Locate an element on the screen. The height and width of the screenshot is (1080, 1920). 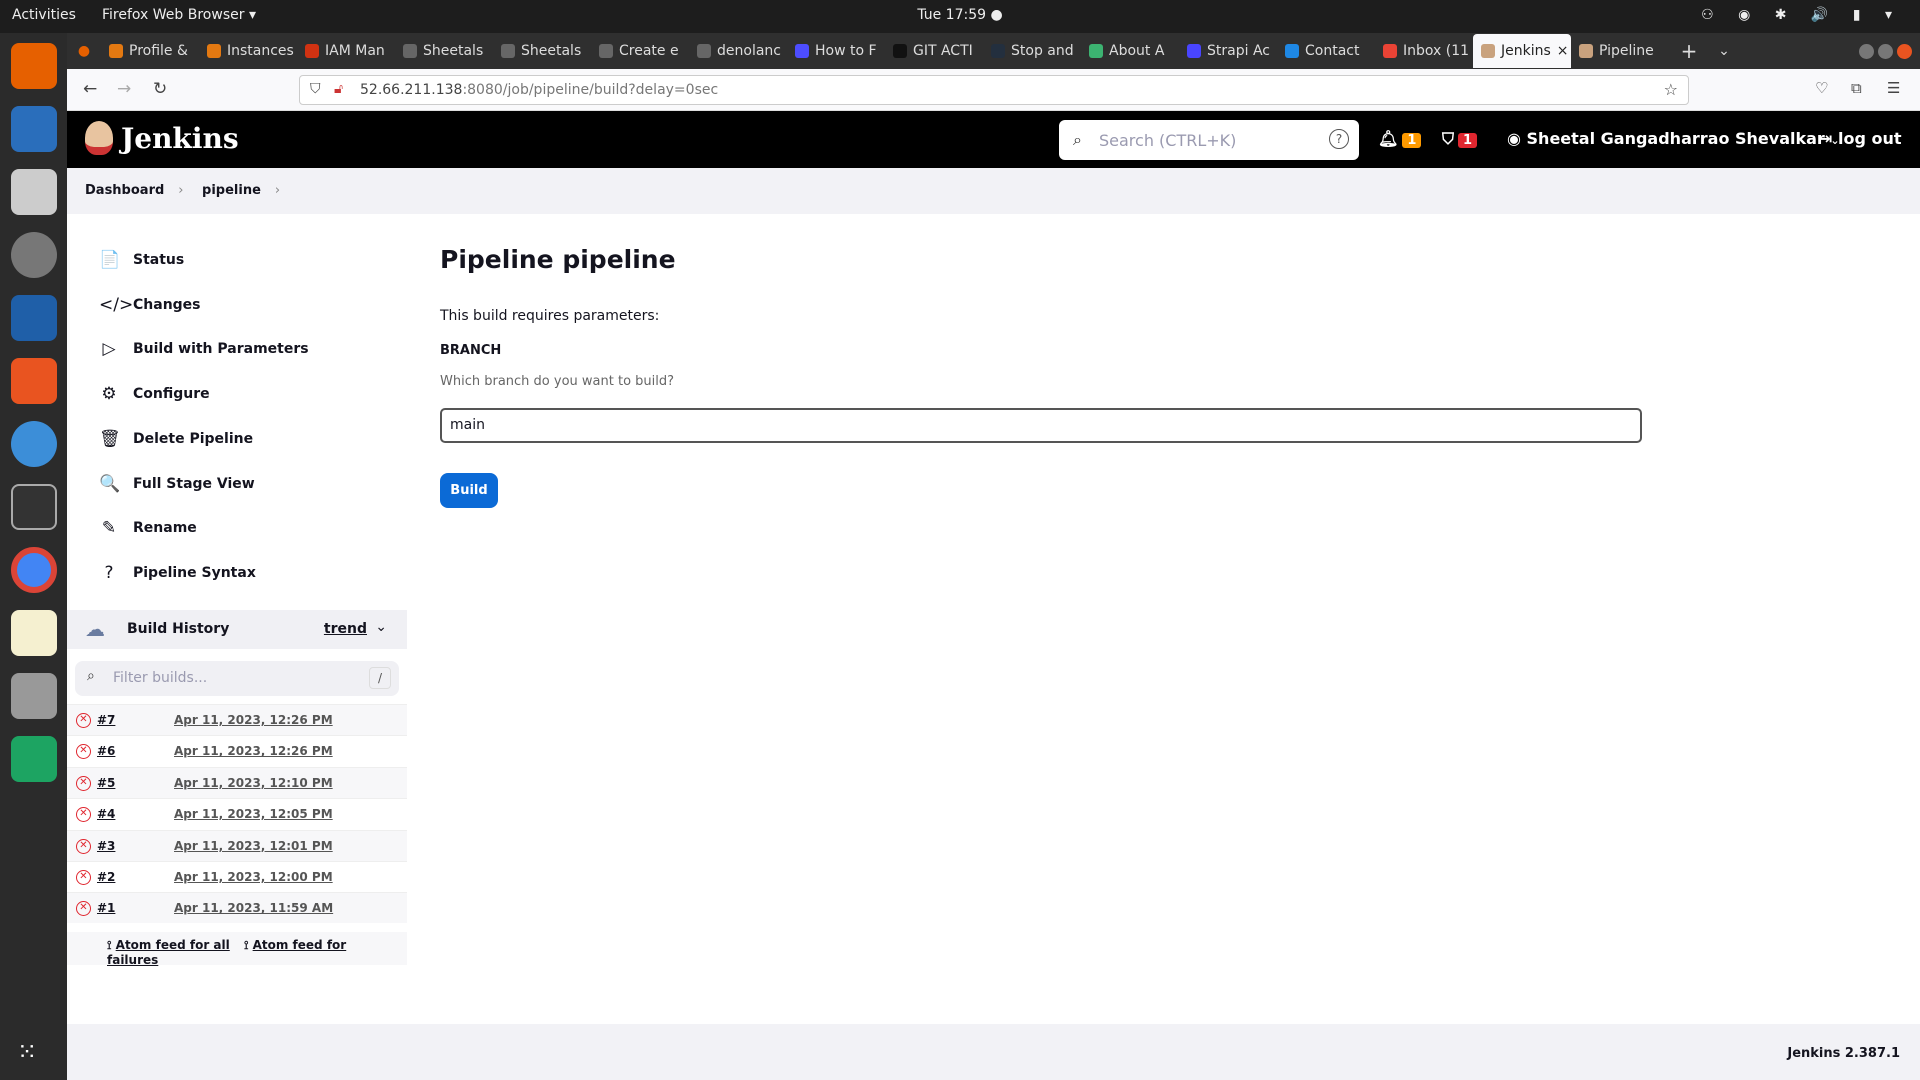
maximize-button is located at coordinates (1885, 51).